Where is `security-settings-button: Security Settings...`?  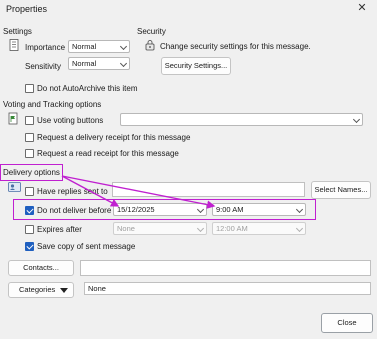 security-settings-button: Security Settings... is located at coordinates (196, 66).